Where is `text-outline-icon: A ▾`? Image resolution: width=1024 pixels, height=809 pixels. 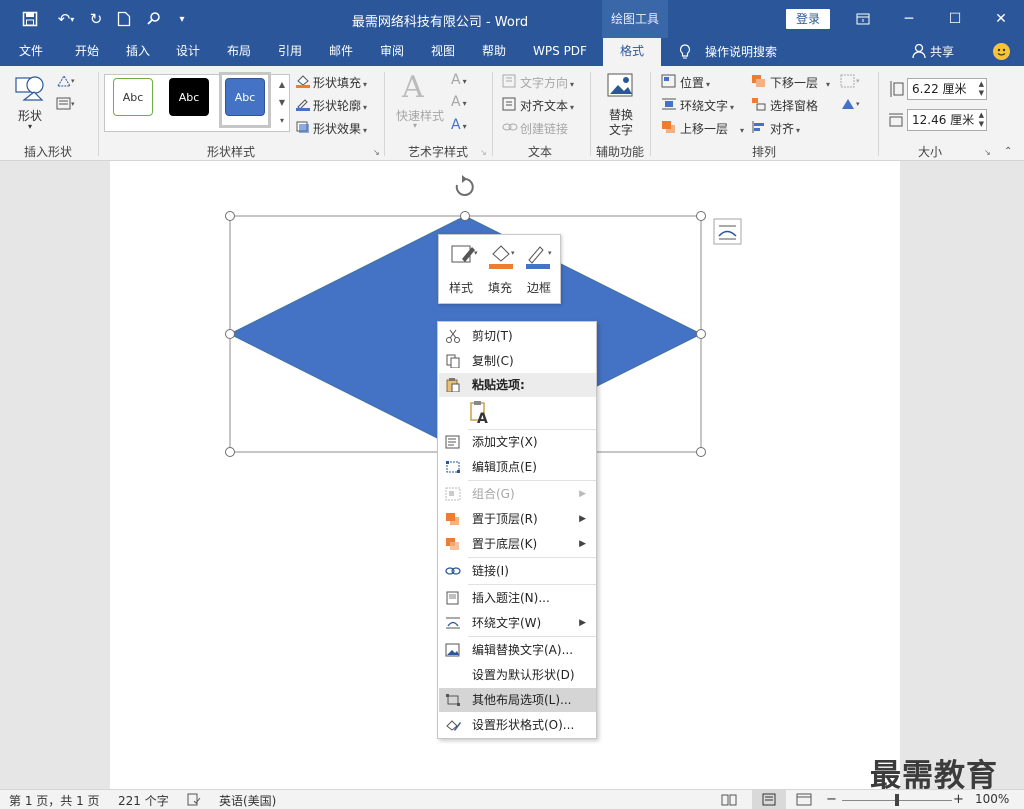 text-outline-icon: A ▾ is located at coordinates (459, 102).